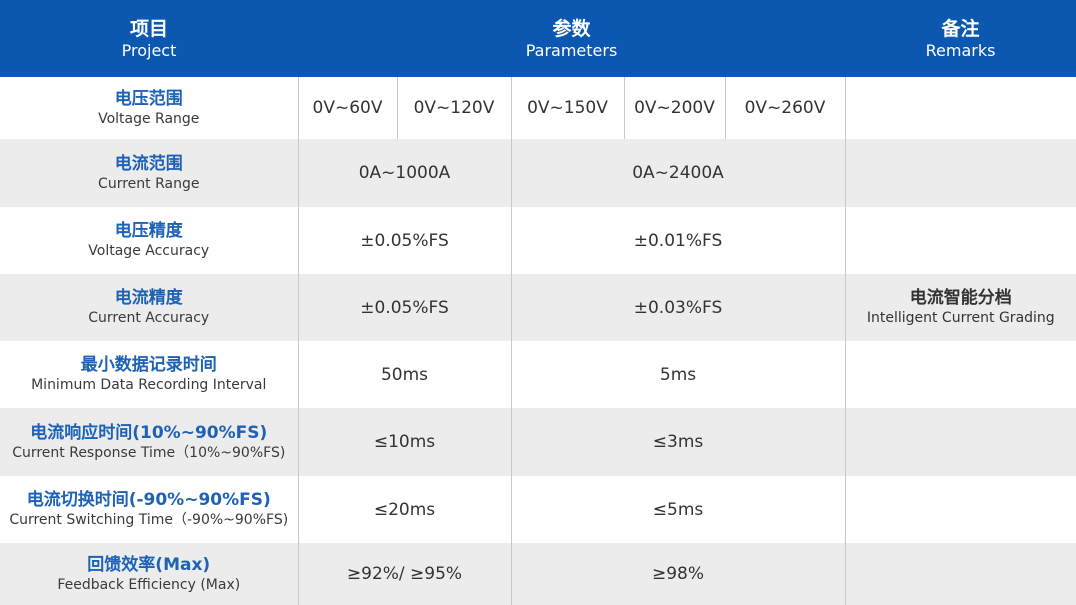 Image resolution: width=1076 pixels, height=605 pixels. Describe the element at coordinates (785, 108) in the screenshot. I see `value-cell: 0V~260V` at that location.